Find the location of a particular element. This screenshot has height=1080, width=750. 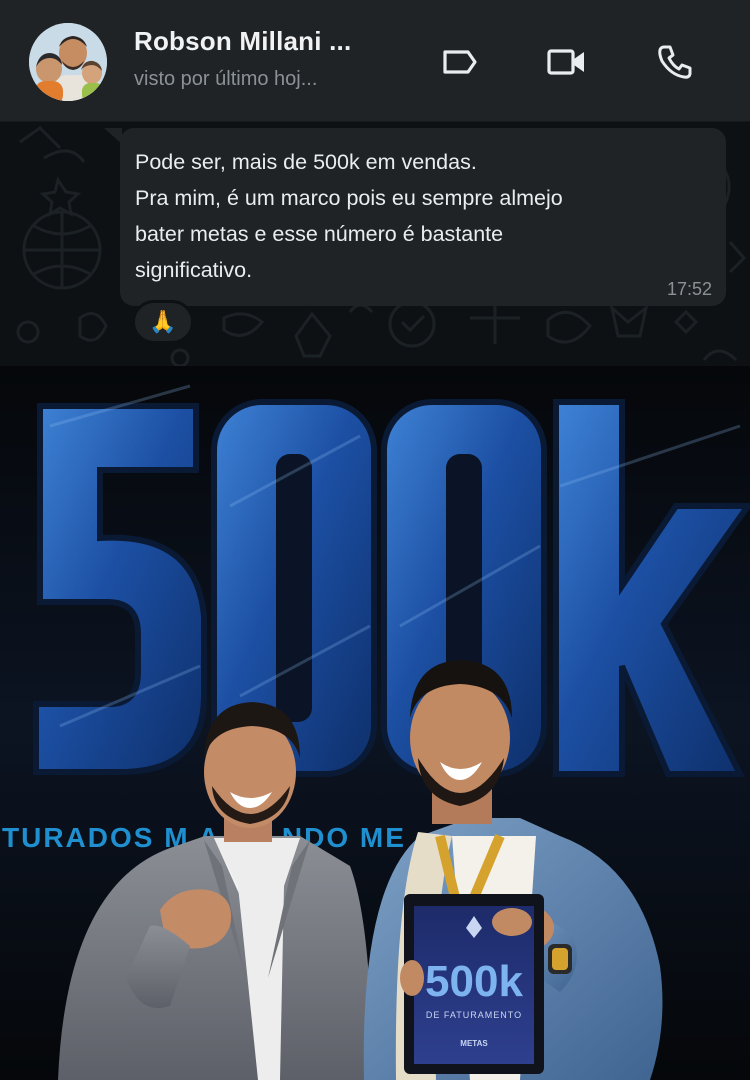

plaque-title: 500k is located at coordinates (474, 981).